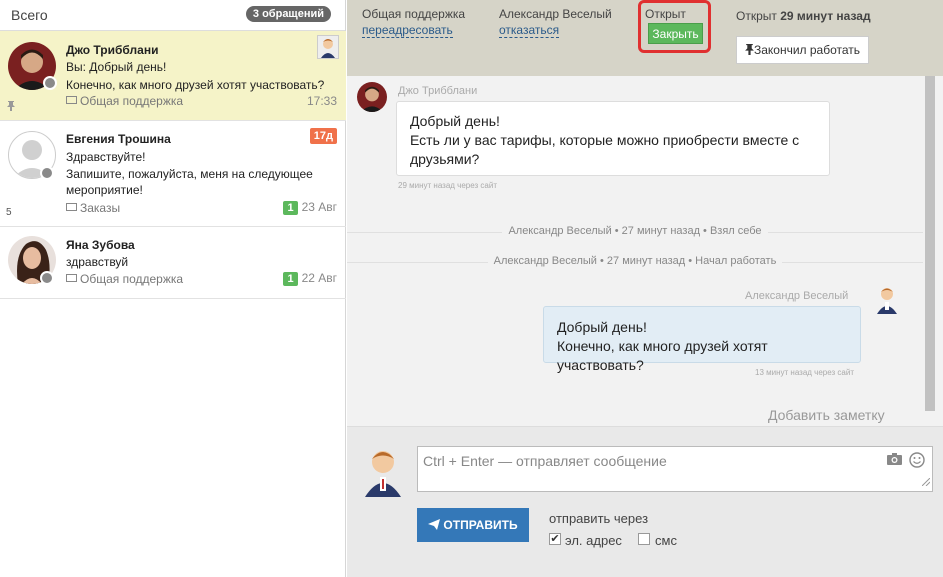 This screenshot has width=943, height=577. Describe the element at coordinates (112, 50) in the screenshot. I see `ticket-client-name: Джо Трибблани` at that location.